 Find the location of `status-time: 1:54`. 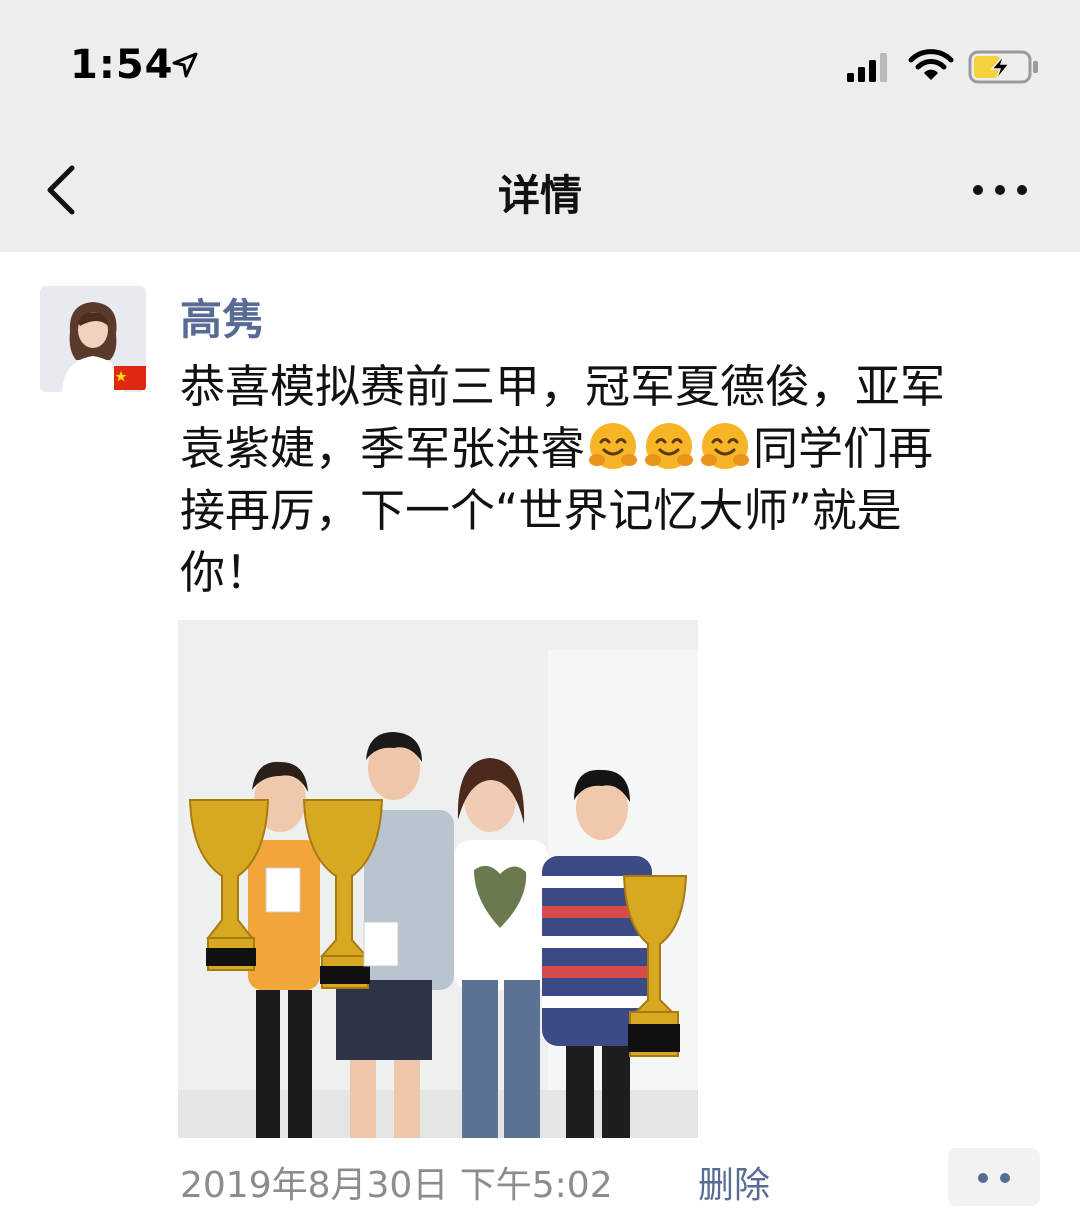

status-time: 1:54 is located at coordinates (122, 65).